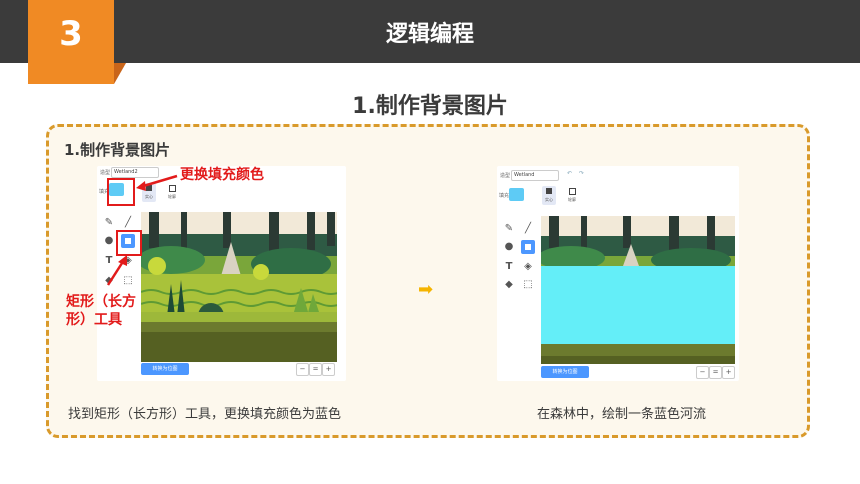 The image size is (860, 484). What do you see at coordinates (509, 267) in the screenshot?
I see `text-icon: T` at bounding box center [509, 267].